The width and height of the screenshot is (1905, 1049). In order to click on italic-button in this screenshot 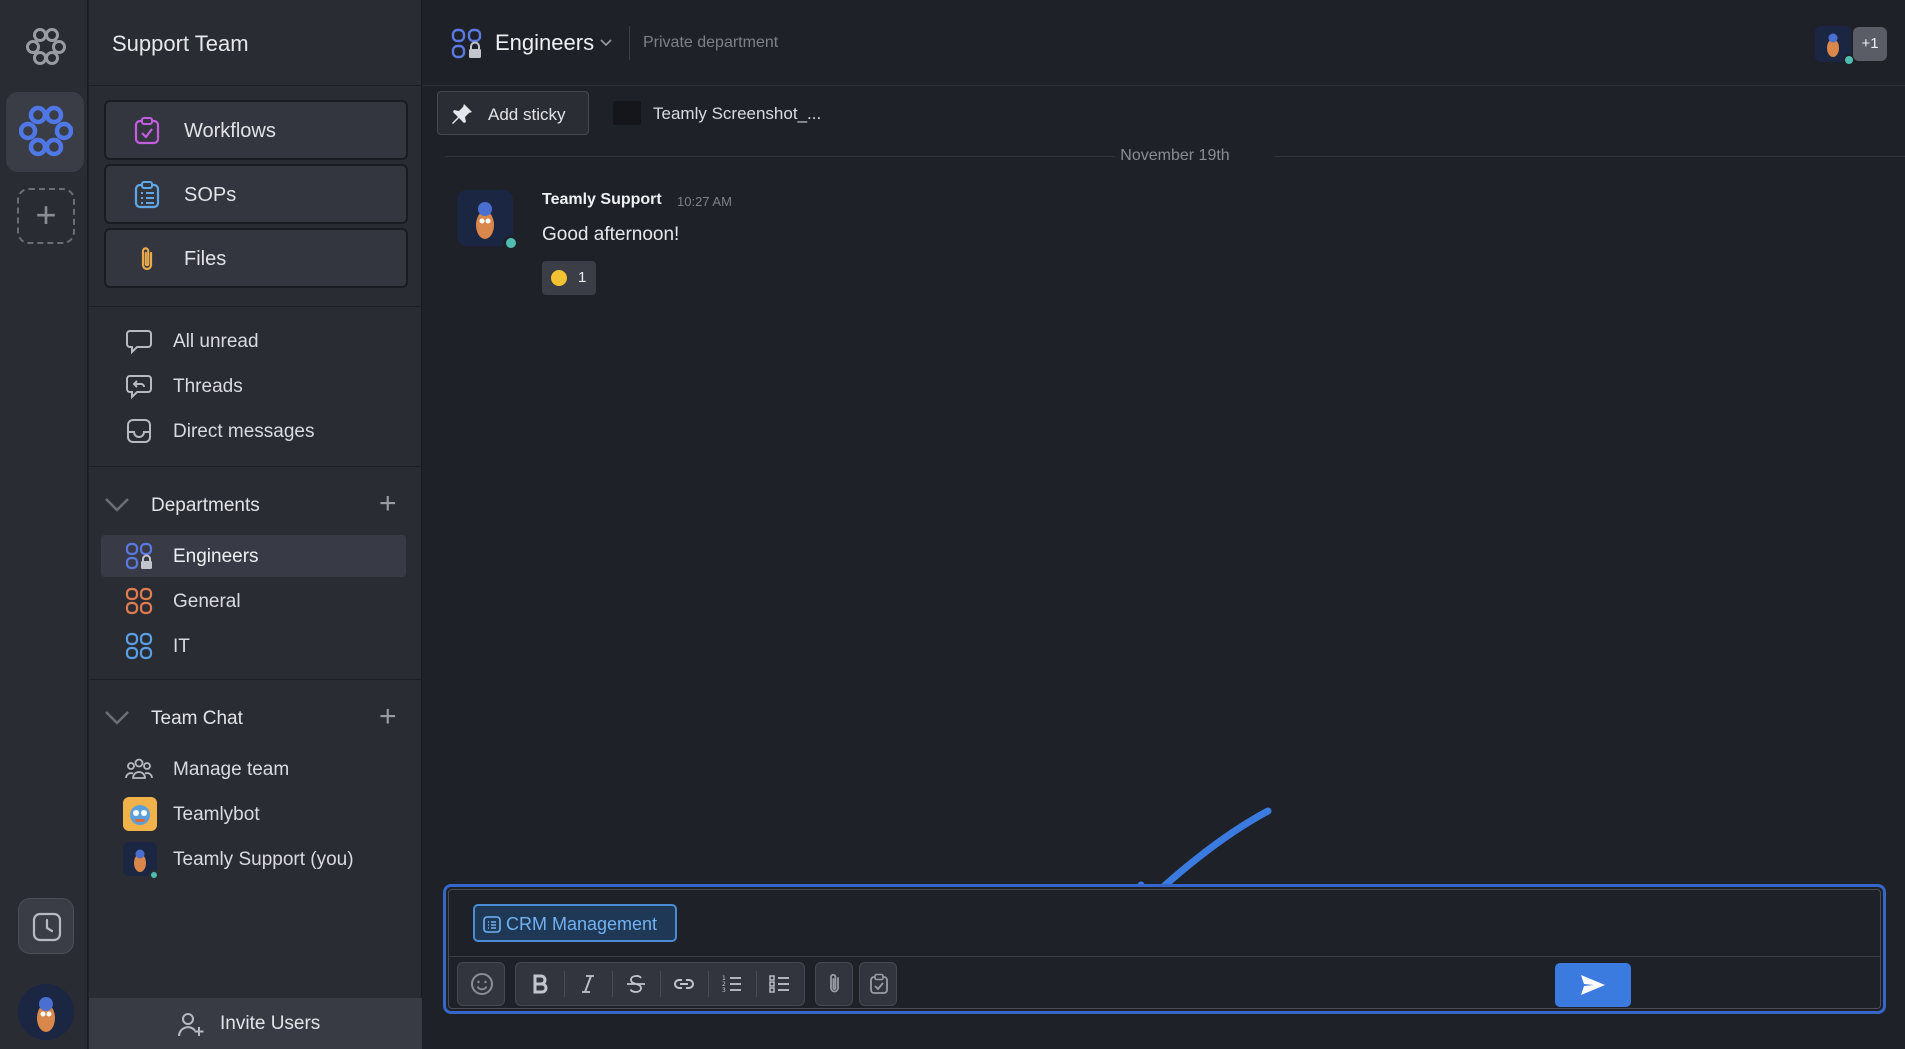, I will do `click(588, 984)`.